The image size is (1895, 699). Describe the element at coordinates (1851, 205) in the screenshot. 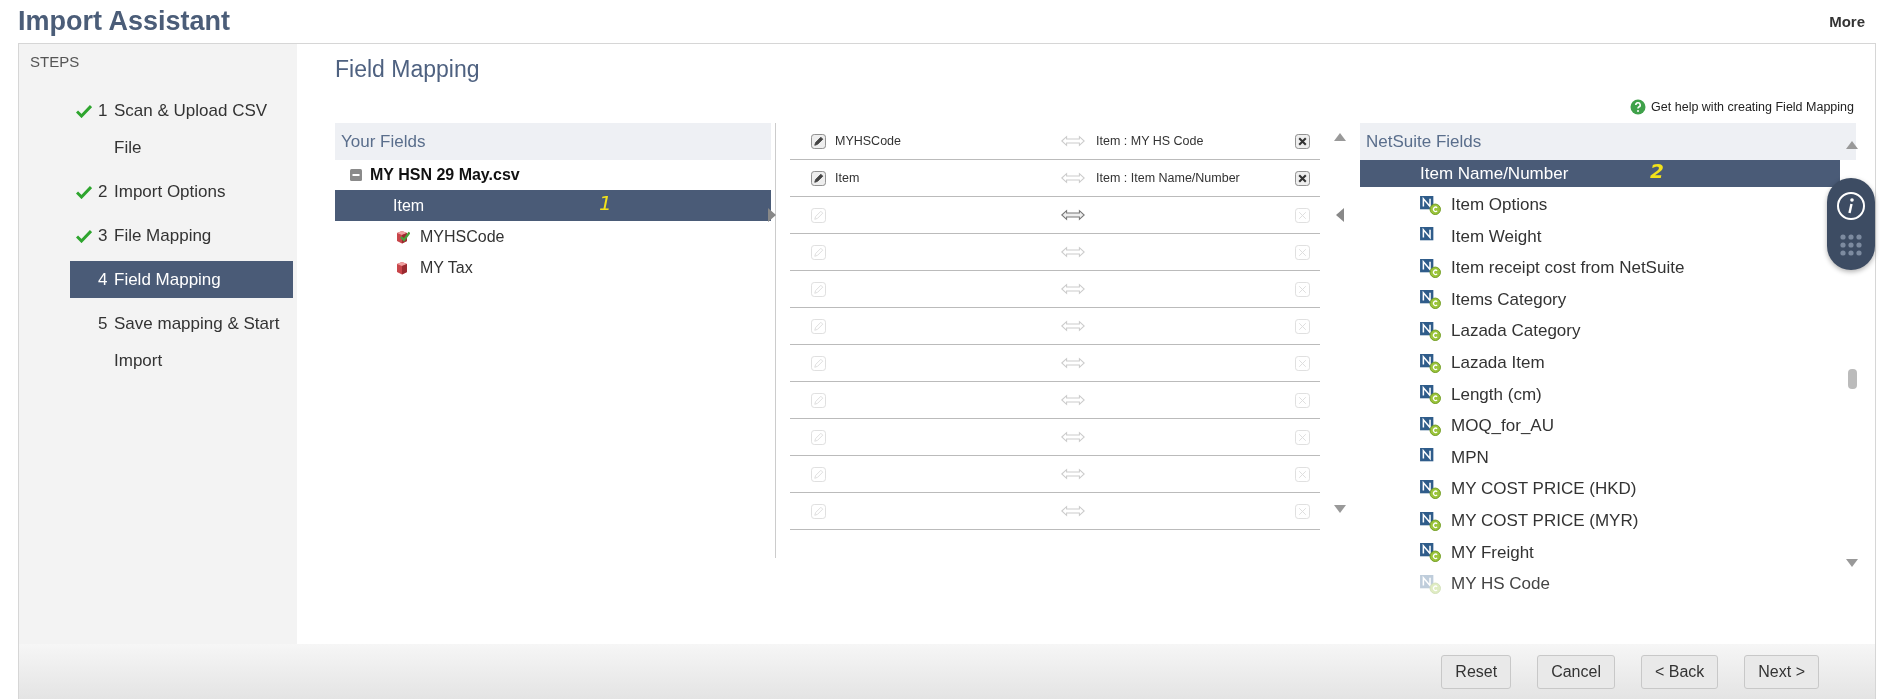

I see `info-icon` at that location.